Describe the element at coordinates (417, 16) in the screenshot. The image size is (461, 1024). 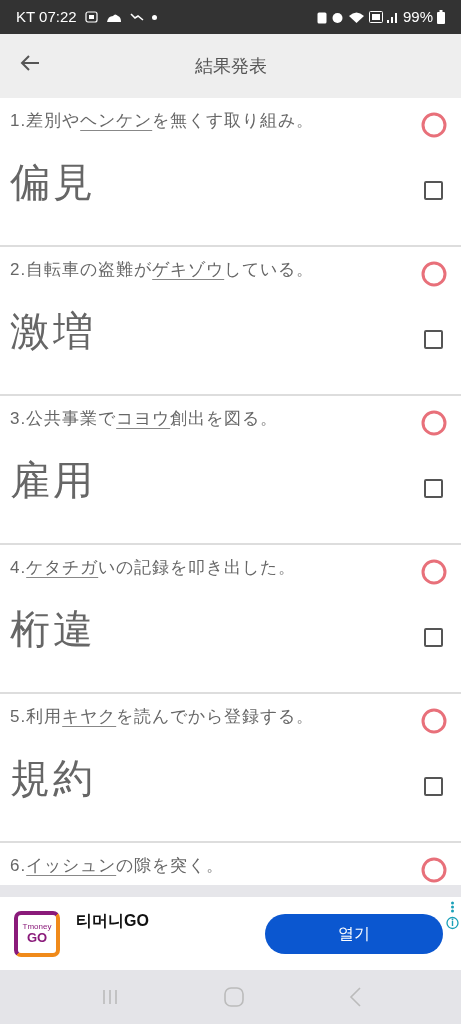
I see `battery-percent: 99%` at that location.